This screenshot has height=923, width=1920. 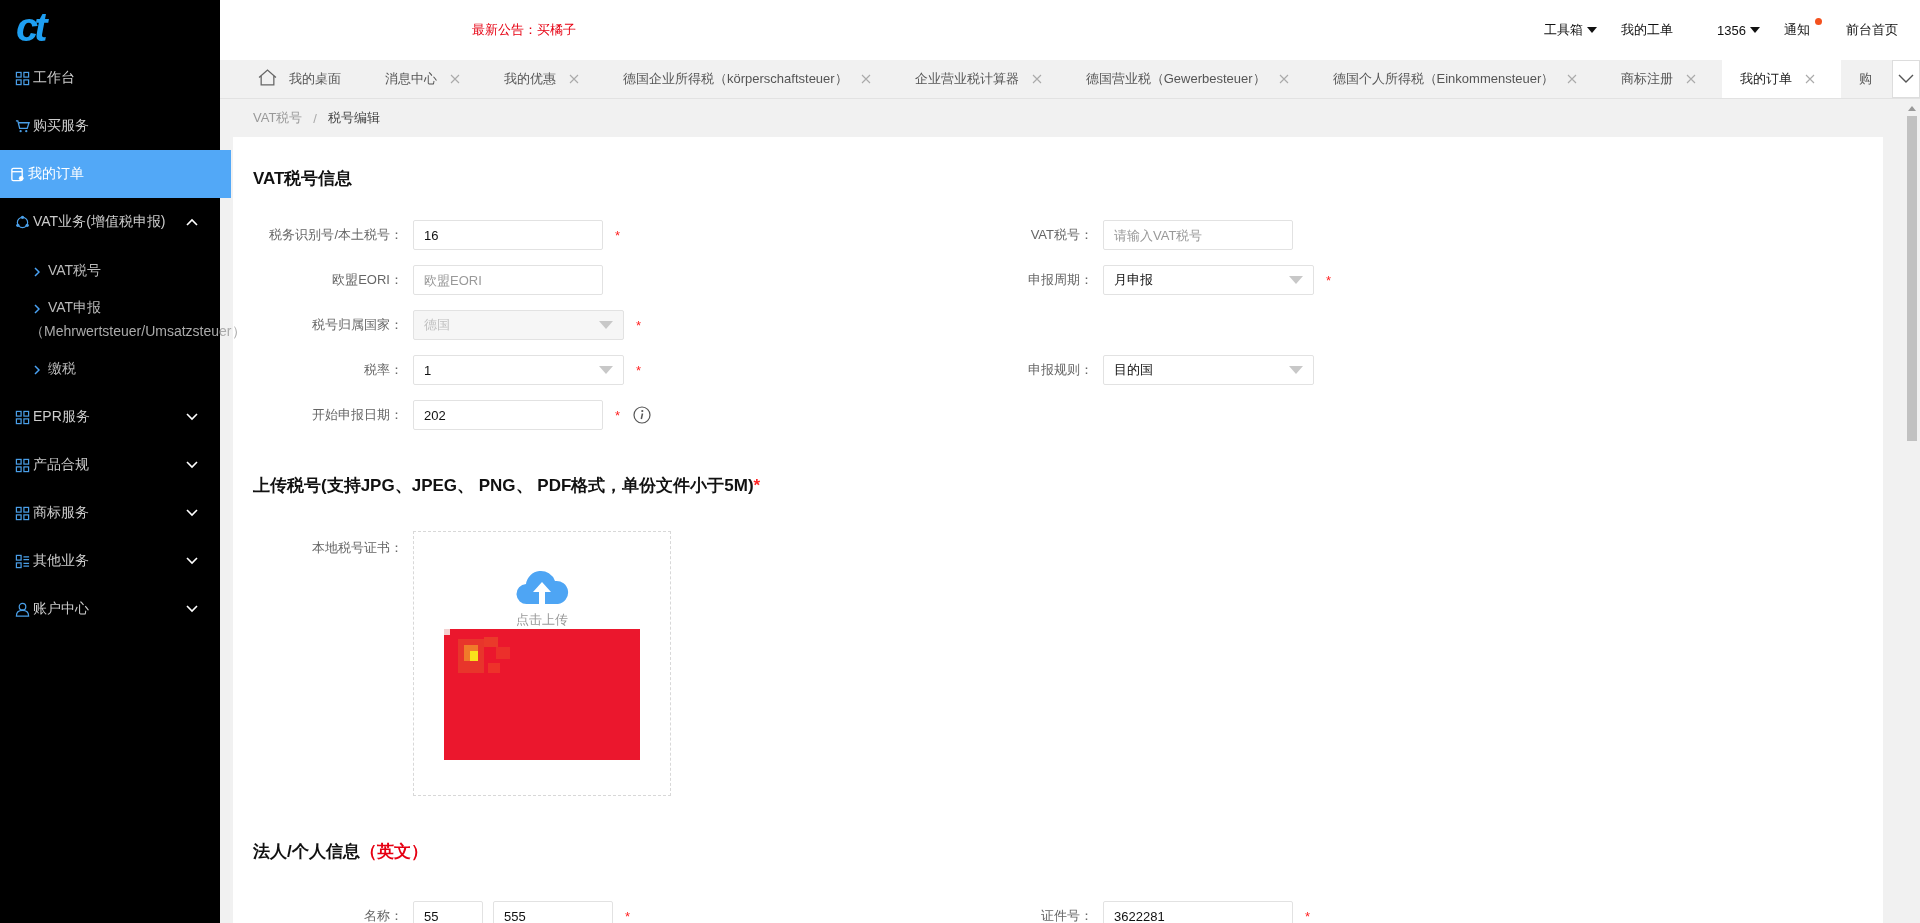 I want to click on sidebar-item: 商标服务, so click(x=110, y=513).